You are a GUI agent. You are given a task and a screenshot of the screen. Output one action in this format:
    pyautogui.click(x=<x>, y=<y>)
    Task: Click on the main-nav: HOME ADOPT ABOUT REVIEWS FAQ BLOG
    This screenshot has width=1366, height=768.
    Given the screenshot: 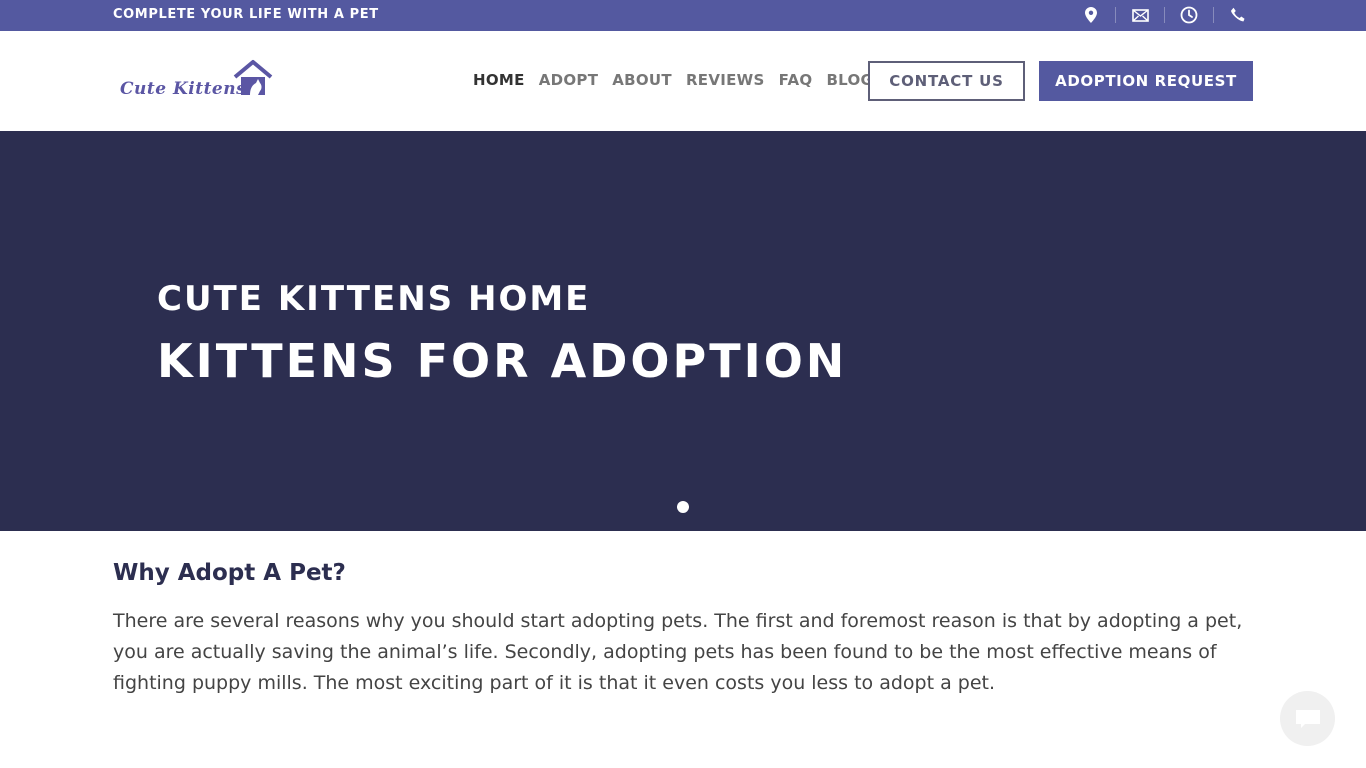 What is the action you would take?
    pyautogui.click(x=680, y=80)
    